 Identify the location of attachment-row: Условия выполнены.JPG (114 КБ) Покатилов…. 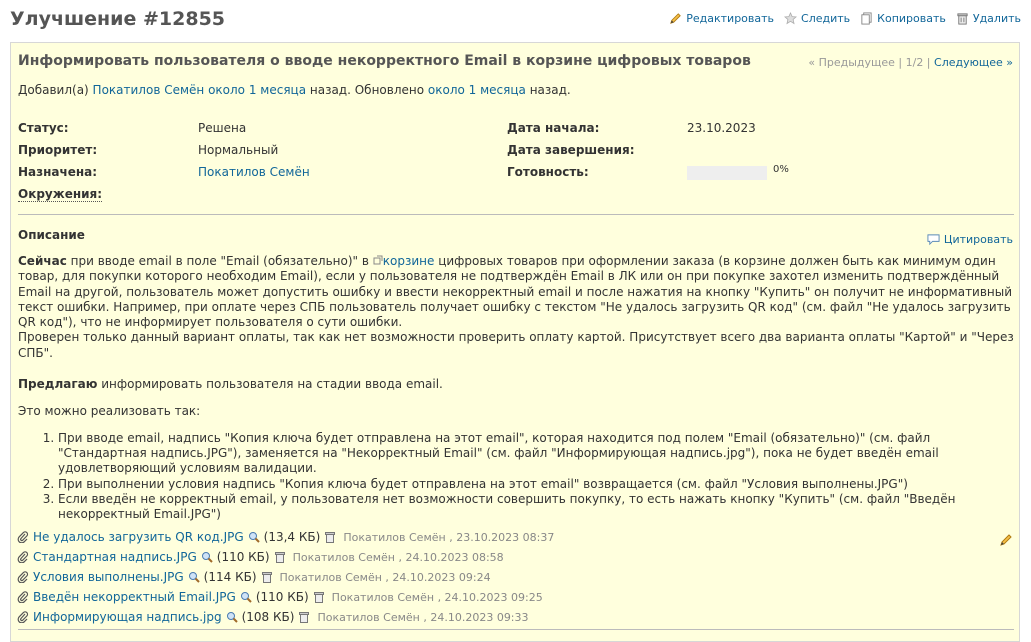
(515, 577).